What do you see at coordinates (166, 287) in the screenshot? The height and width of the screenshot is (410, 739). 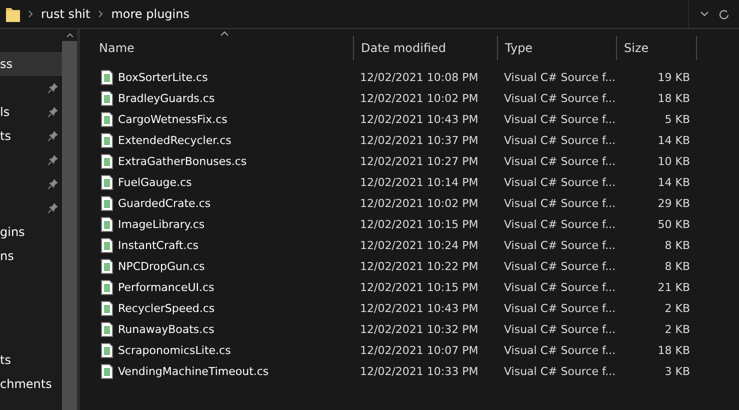 I see `file-name: PerformanceUI.cs` at bounding box center [166, 287].